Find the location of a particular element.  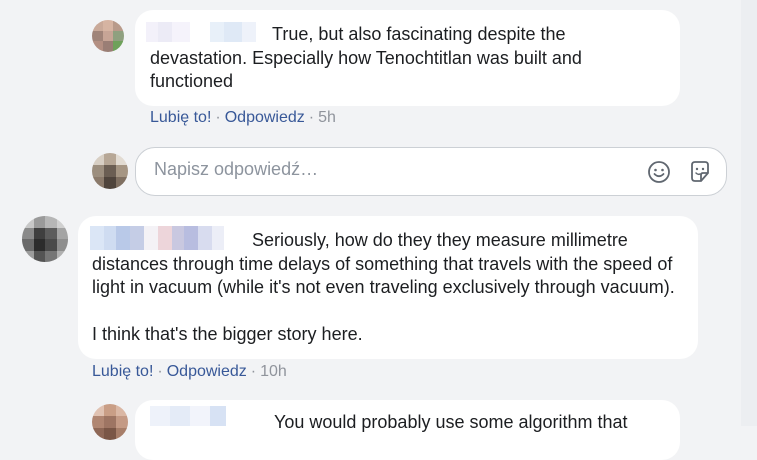

comment-actions: Lubię to! · Odpowiedz · 10h is located at coordinates (189, 372).